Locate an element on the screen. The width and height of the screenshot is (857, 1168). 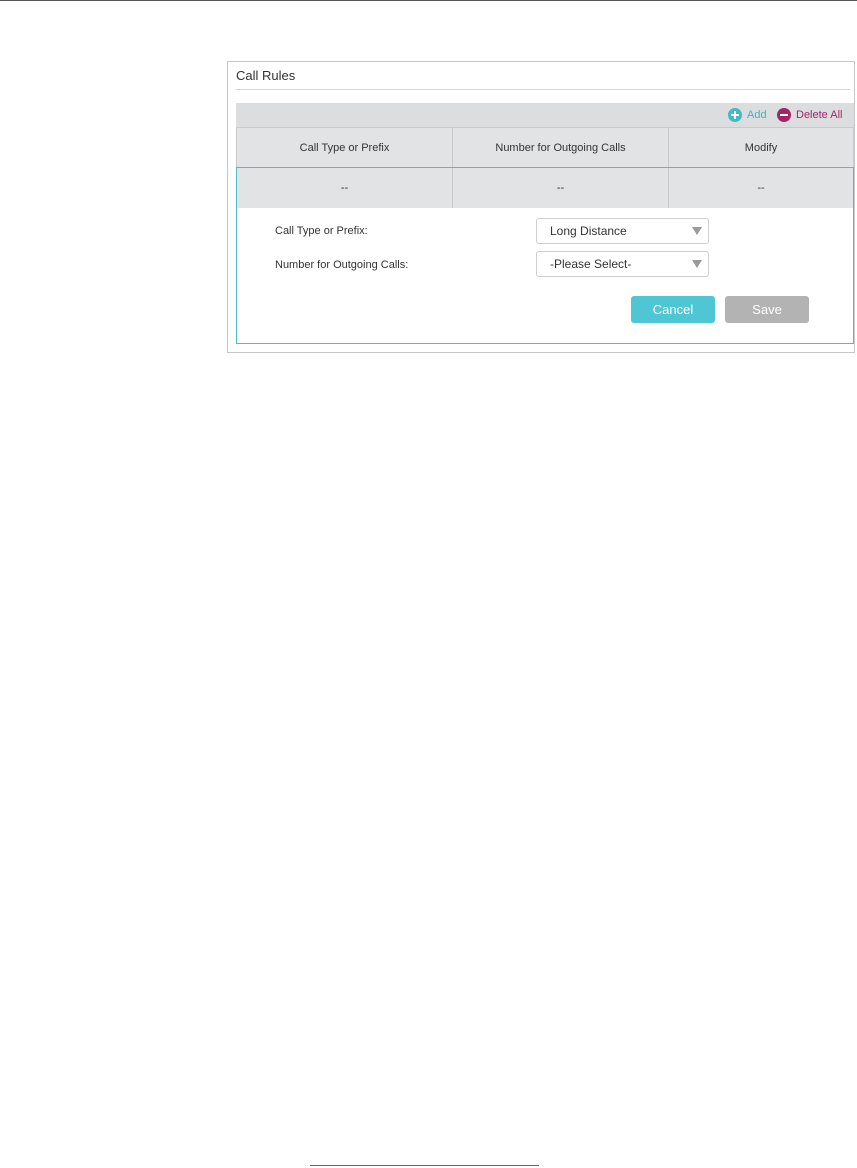
save-button: Save is located at coordinates (767, 309).